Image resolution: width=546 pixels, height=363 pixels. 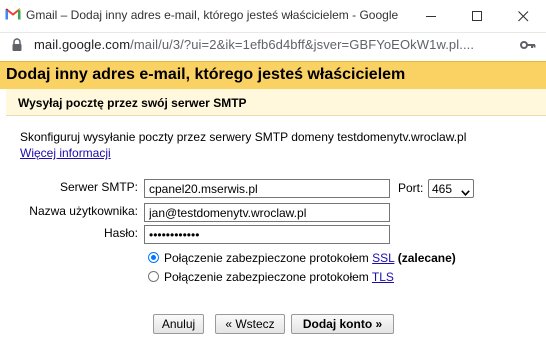 What do you see at coordinates (83, 211) in the screenshot?
I see `username-label: Nazwa użytkownika:` at bounding box center [83, 211].